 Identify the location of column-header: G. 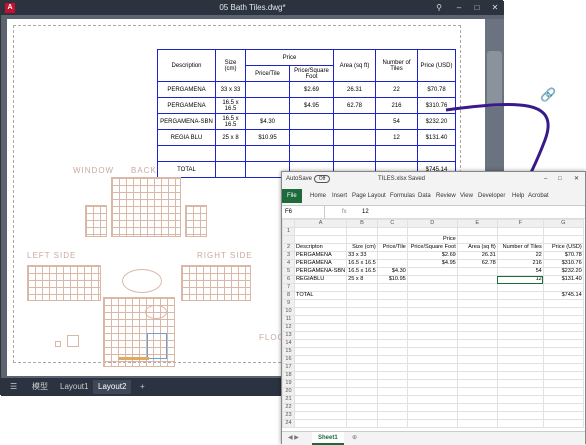
(563, 223).